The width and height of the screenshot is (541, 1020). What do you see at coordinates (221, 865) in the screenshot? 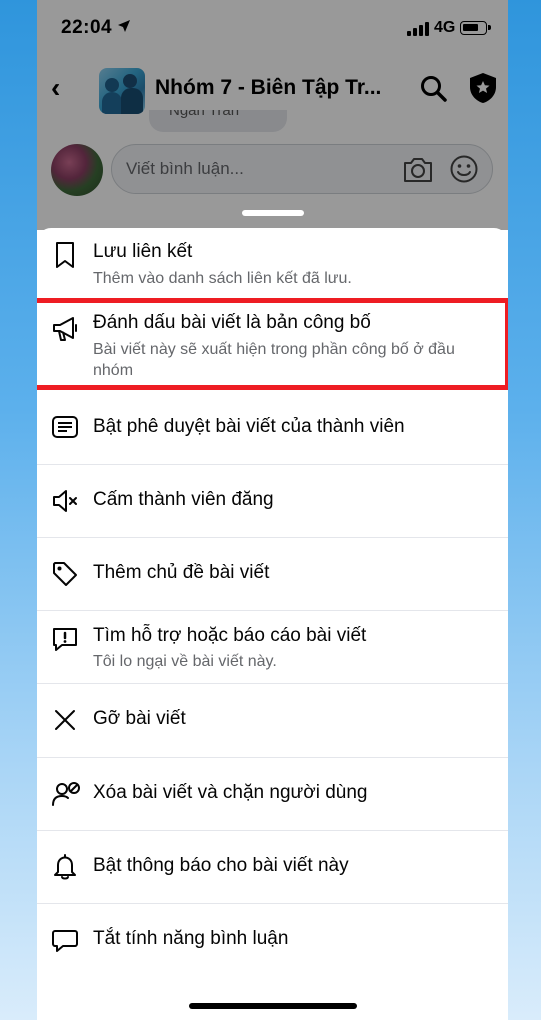
I see `menu-item-title: Bật thông báo cho bài viết này` at bounding box center [221, 865].